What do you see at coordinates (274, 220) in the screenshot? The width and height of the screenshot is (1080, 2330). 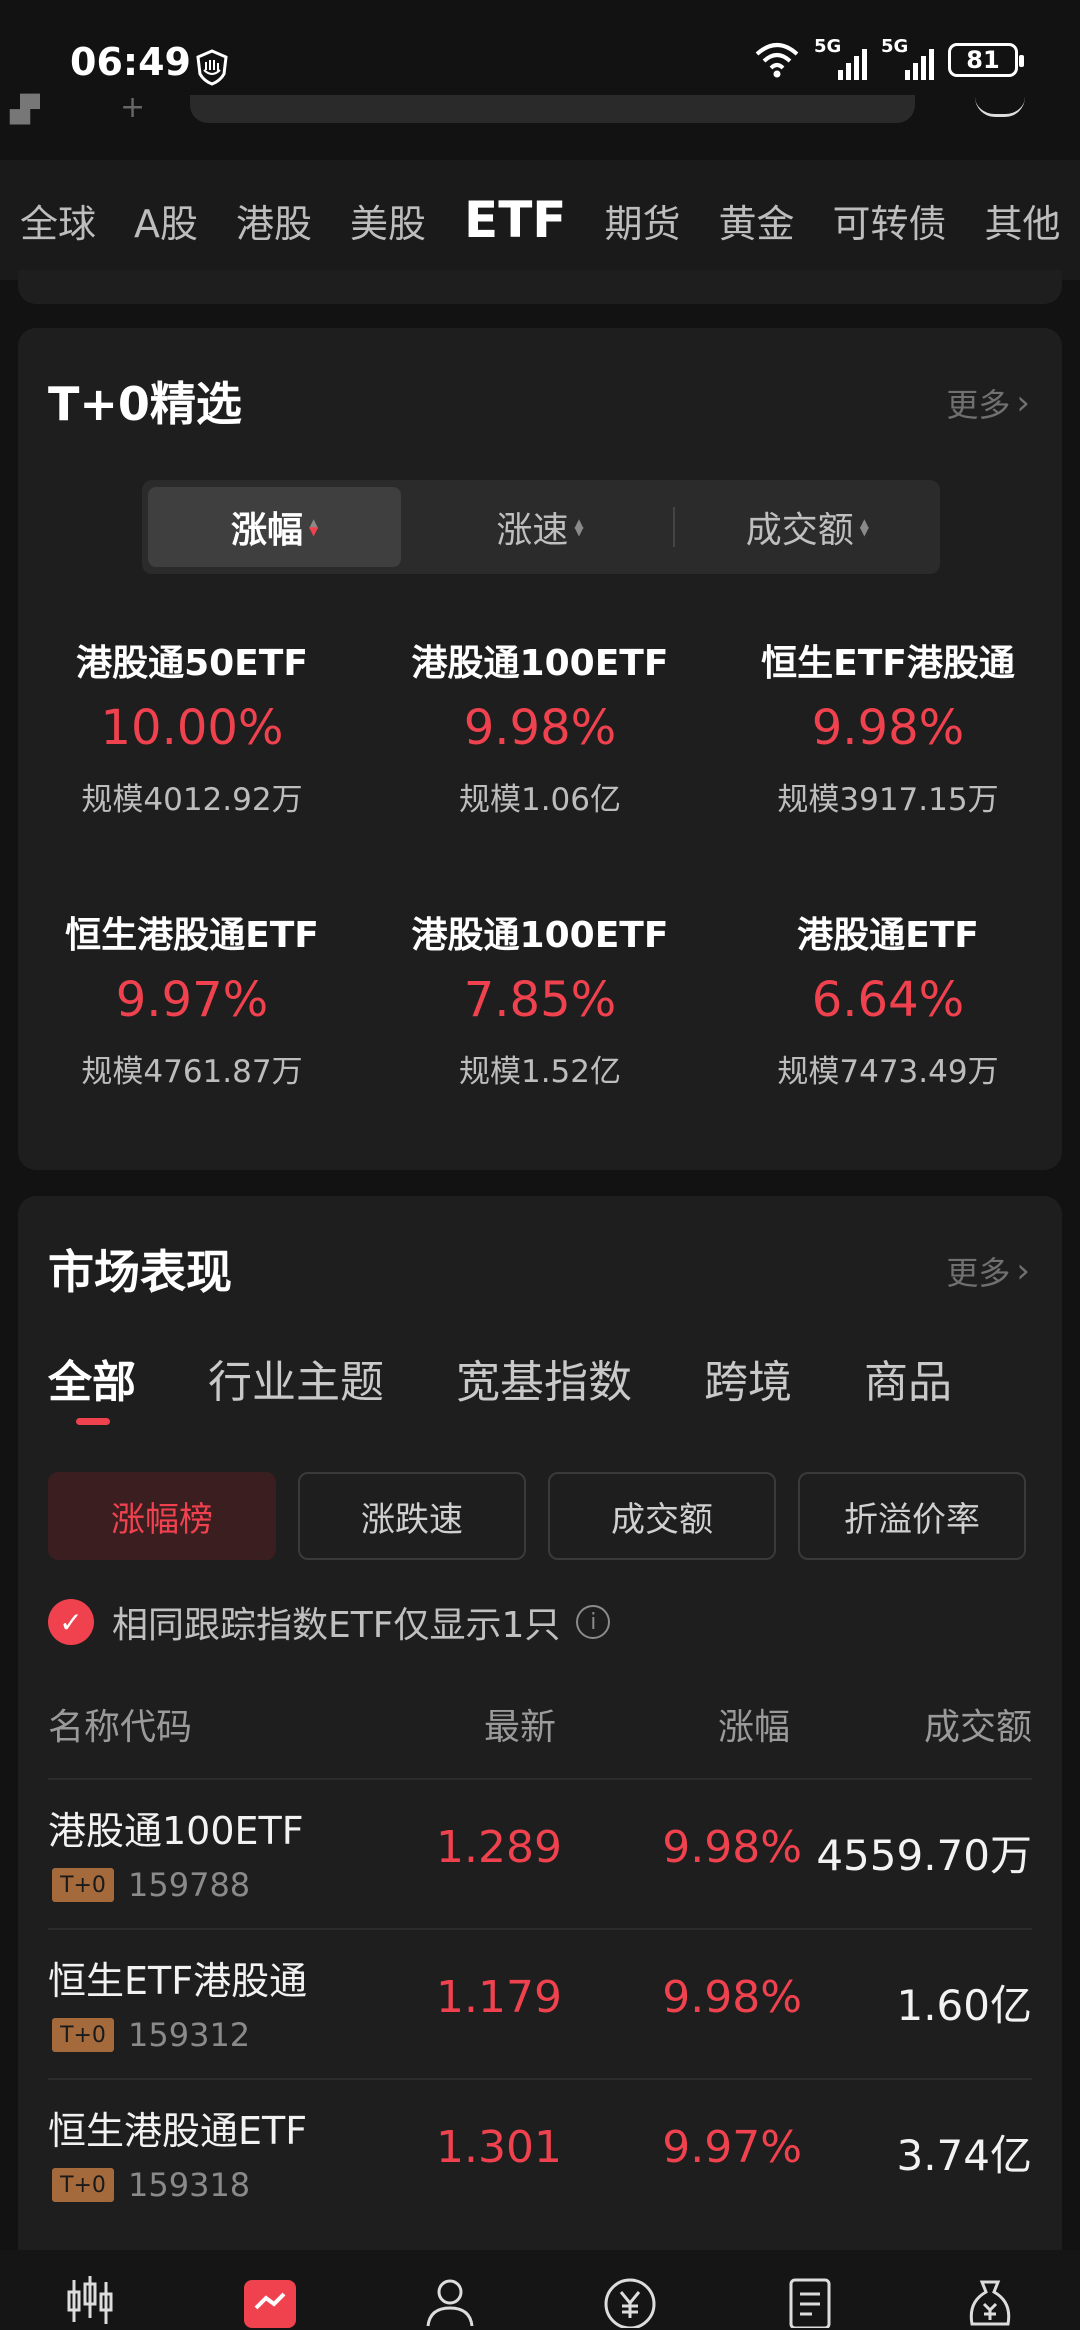 I see `tab-hk: 港股` at bounding box center [274, 220].